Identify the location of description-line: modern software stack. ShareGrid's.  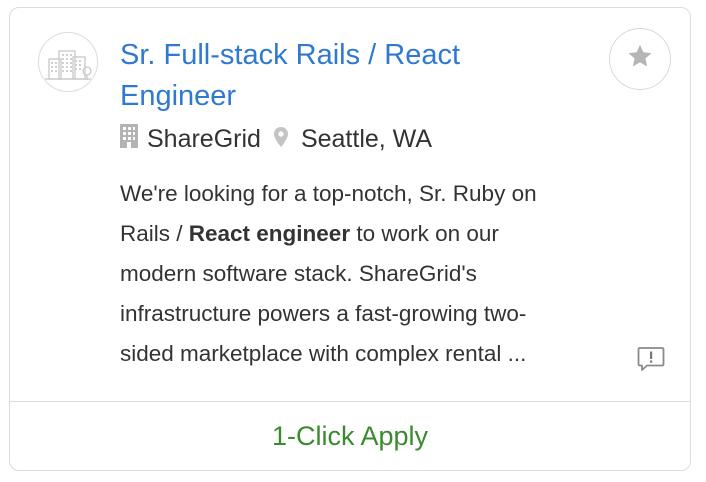
(298, 273).